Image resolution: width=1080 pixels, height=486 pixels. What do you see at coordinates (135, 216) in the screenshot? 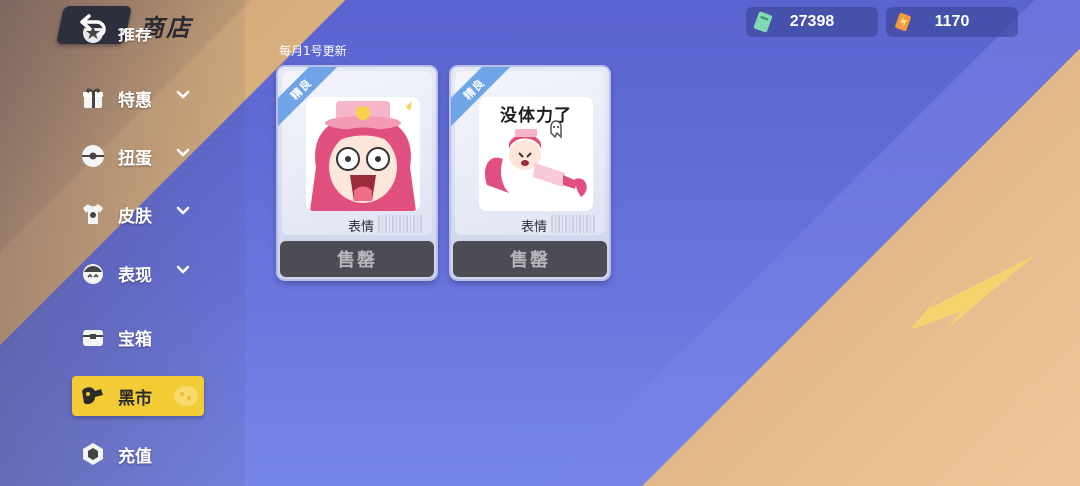
I see `sidebar-item-label: 皮肤` at bounding box center [135, 216].